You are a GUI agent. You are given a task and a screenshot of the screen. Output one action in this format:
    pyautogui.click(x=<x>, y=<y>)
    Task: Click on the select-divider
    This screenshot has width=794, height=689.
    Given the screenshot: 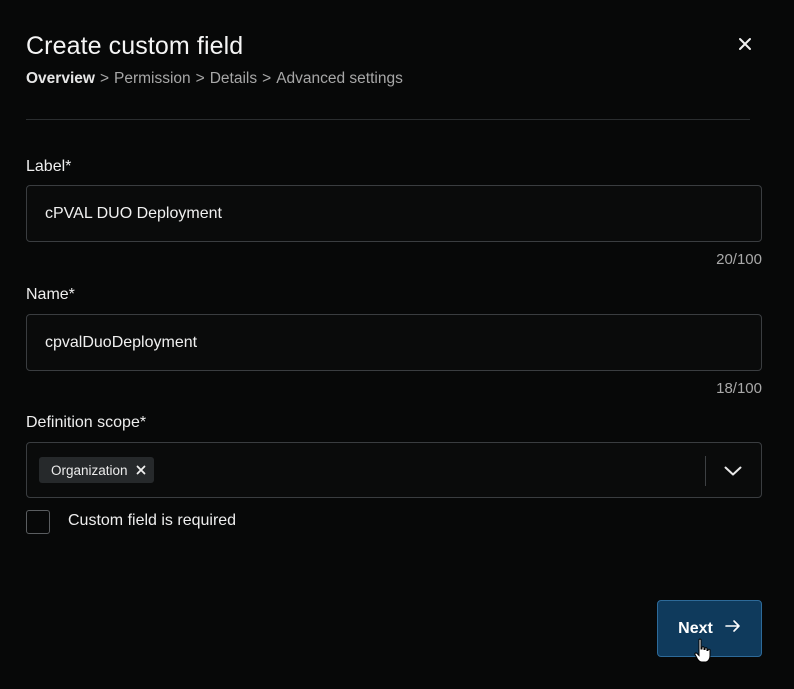 What is the action you would take?
    pyautogui.click(x=705, y=471)
    